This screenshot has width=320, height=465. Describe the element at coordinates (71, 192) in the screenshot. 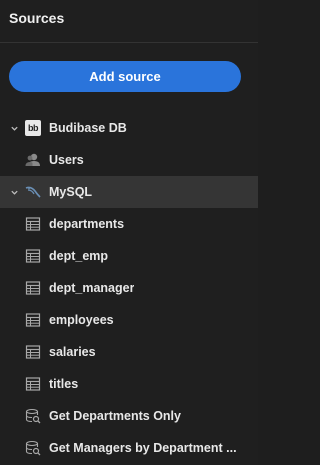

I see `tree-item-label: MySQL` at that location.